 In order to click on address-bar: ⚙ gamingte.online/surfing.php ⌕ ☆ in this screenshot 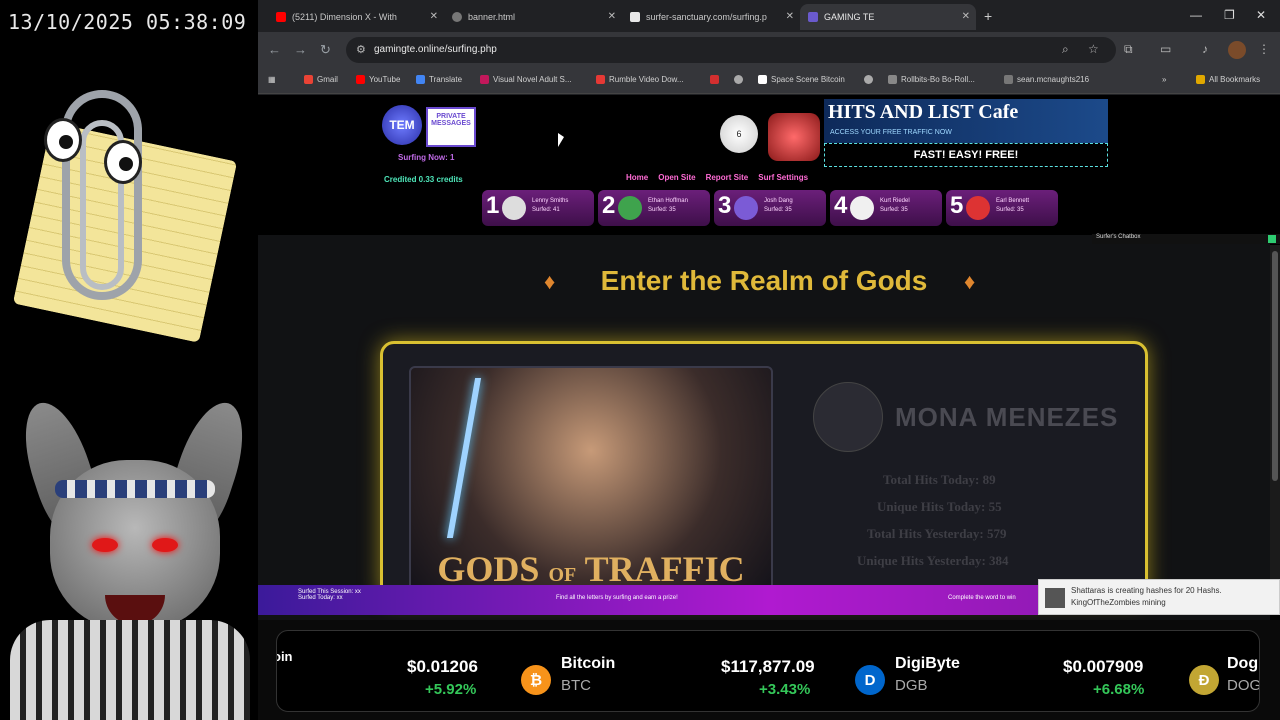, I will do `click(731, 50)`.